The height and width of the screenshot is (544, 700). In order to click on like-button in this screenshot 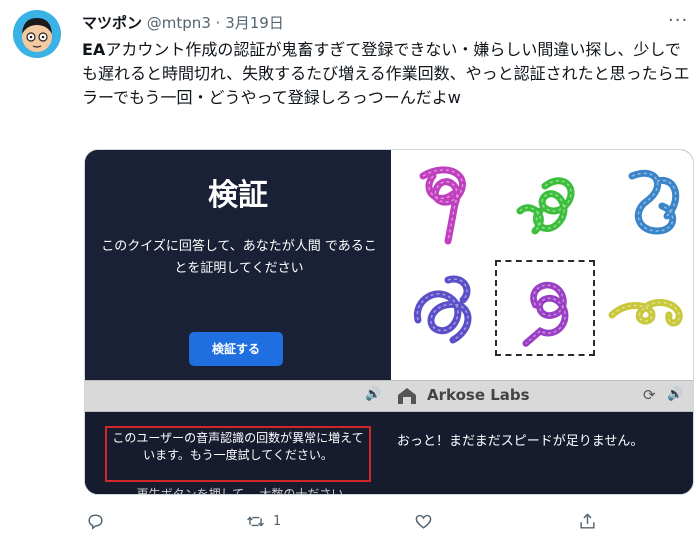, I will do `click(427, 521)`.